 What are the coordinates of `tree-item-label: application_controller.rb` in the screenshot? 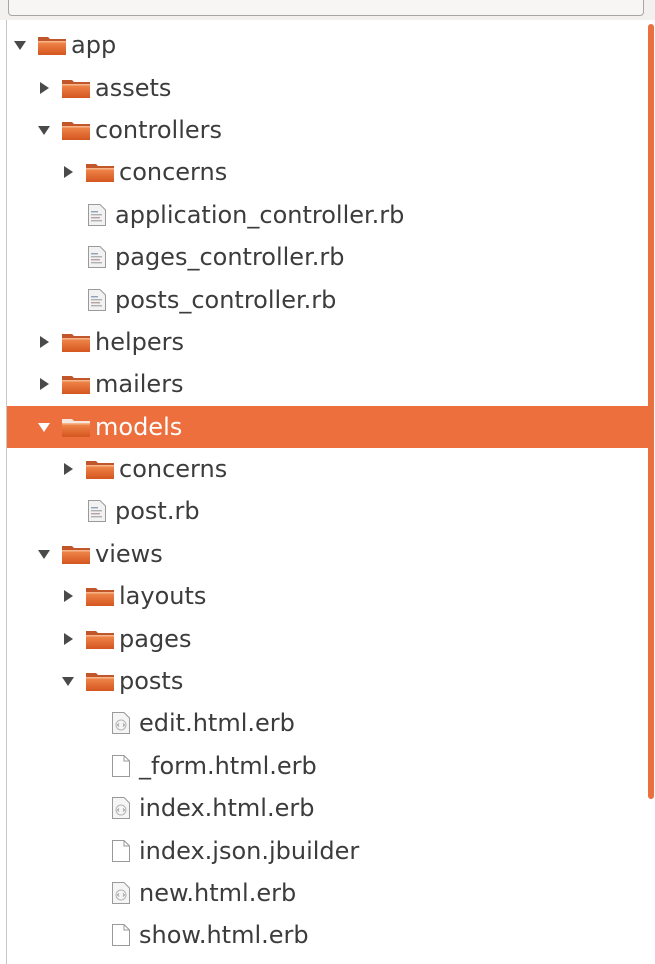 It's located at (260, 214).